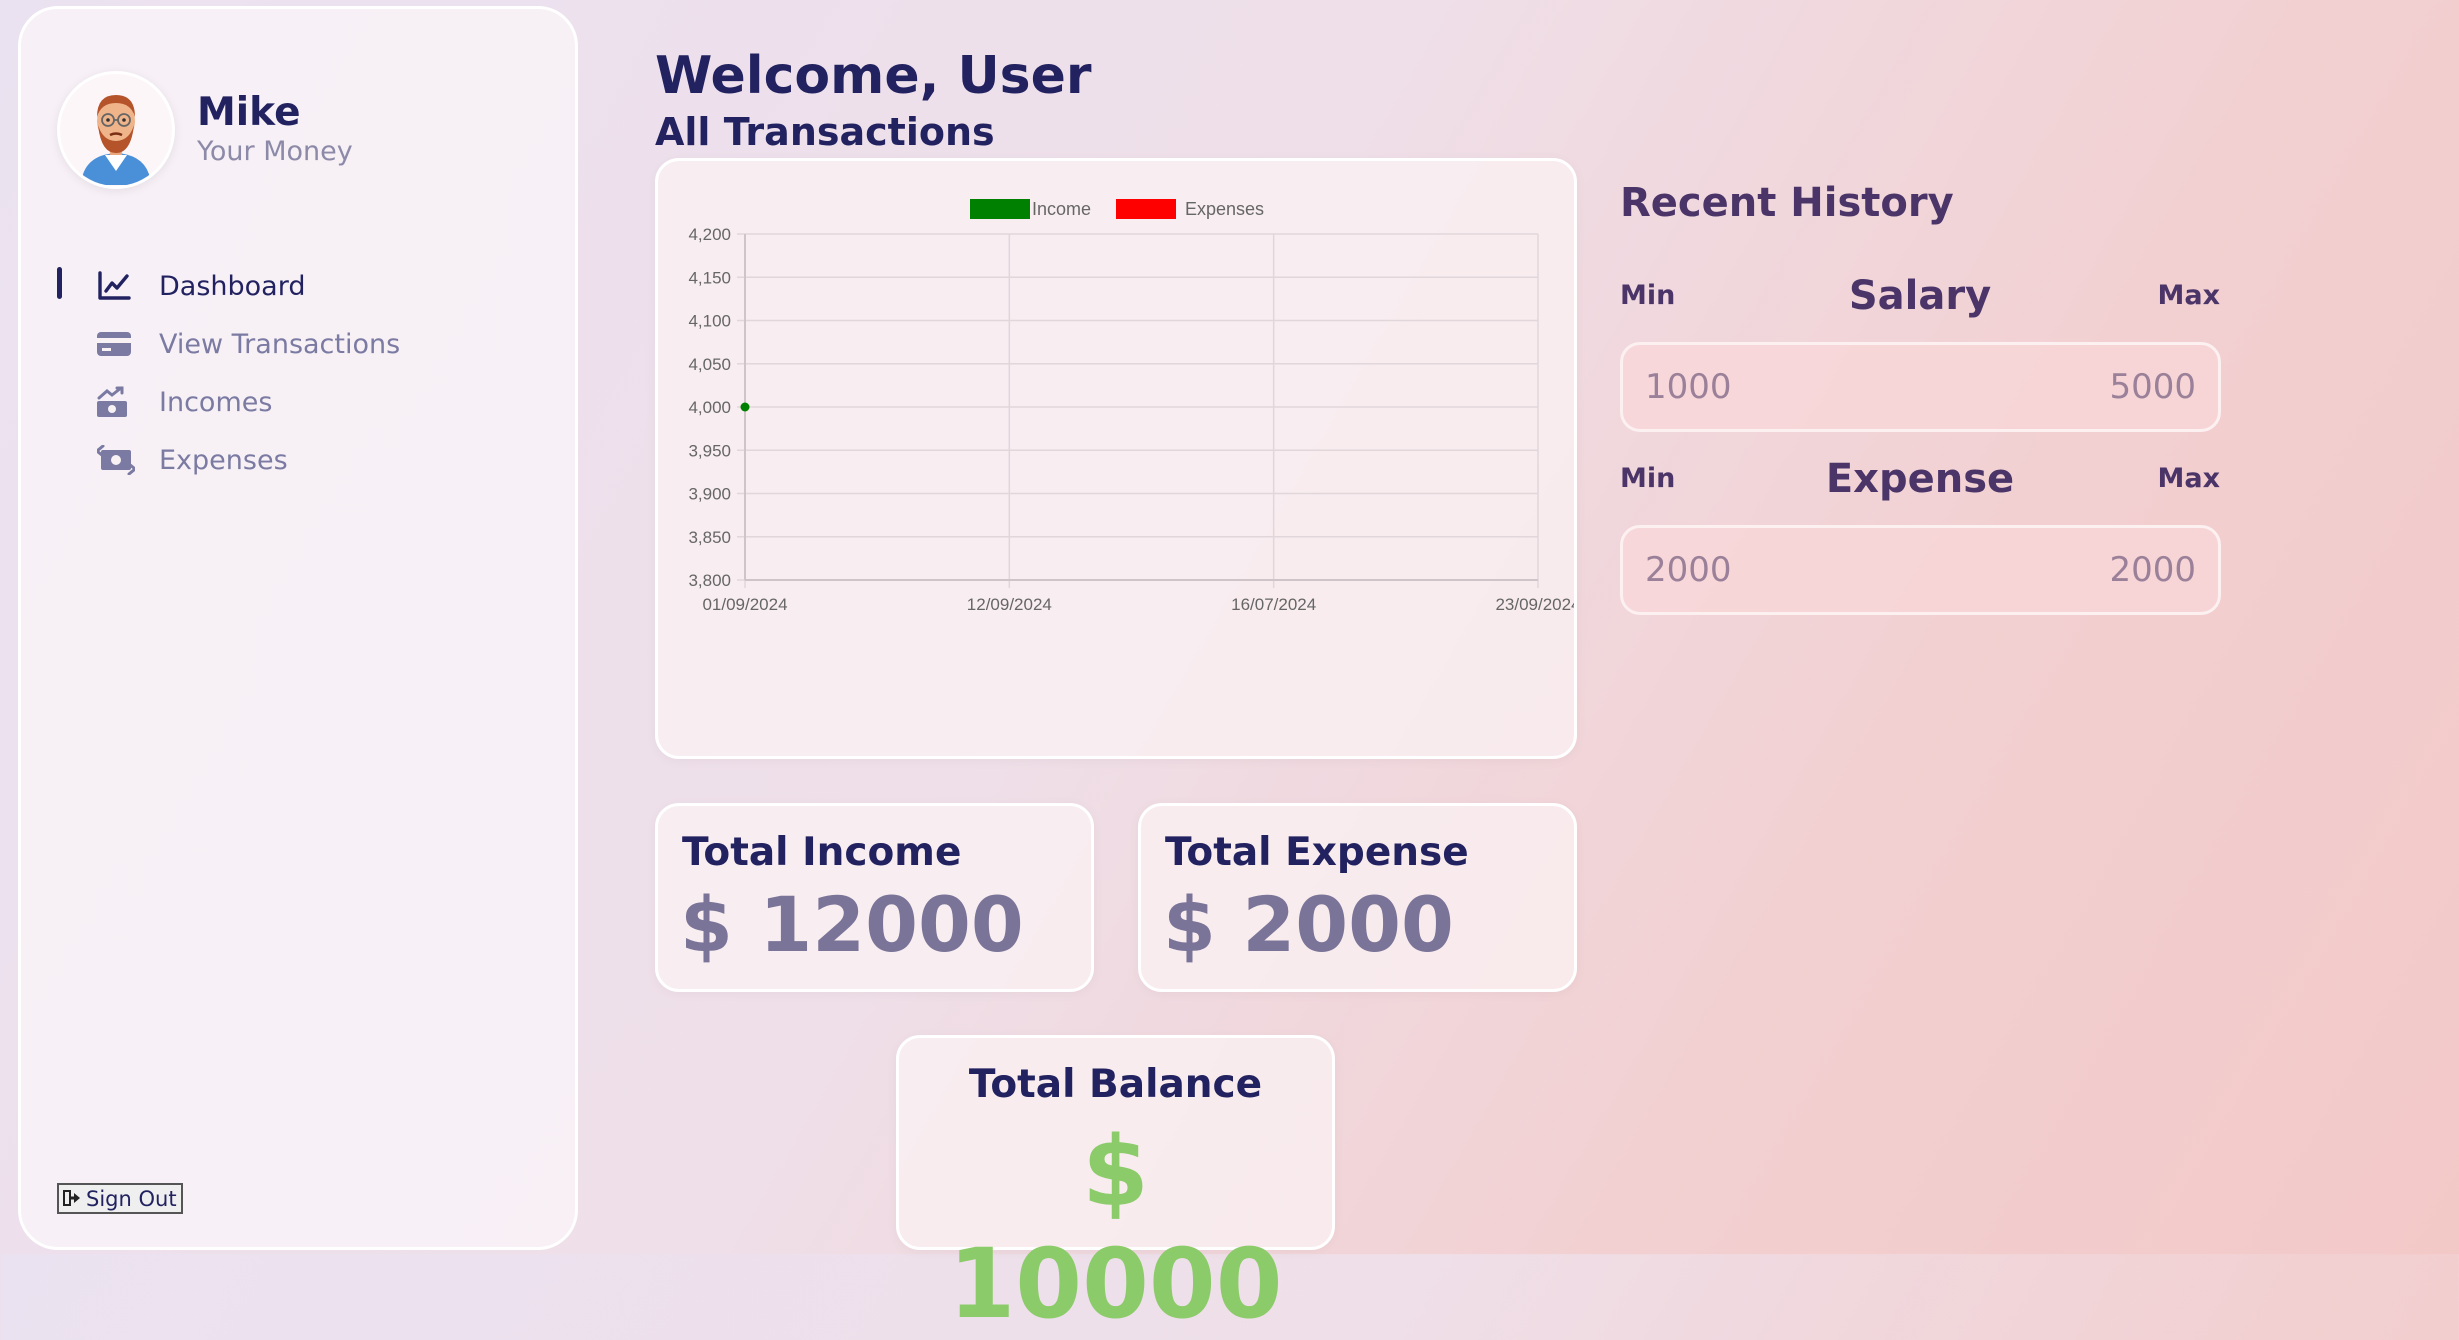 The height and width of the screenshot is (1340, 2459). I want to click on user-profile: Mike Your Money, so click(205, 130).